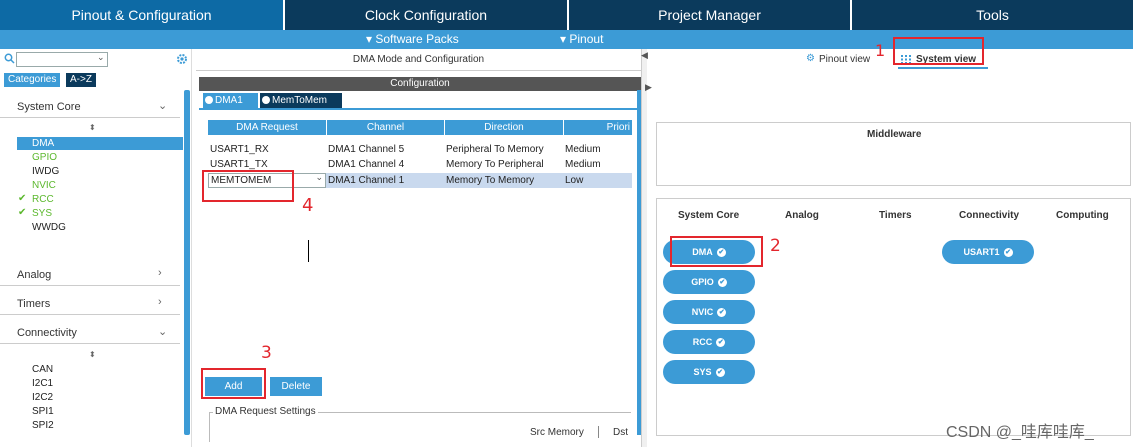 This screenshot has width=1133, height=447. I want to click on list-item-spi1: SPI1, so click(43, 411).